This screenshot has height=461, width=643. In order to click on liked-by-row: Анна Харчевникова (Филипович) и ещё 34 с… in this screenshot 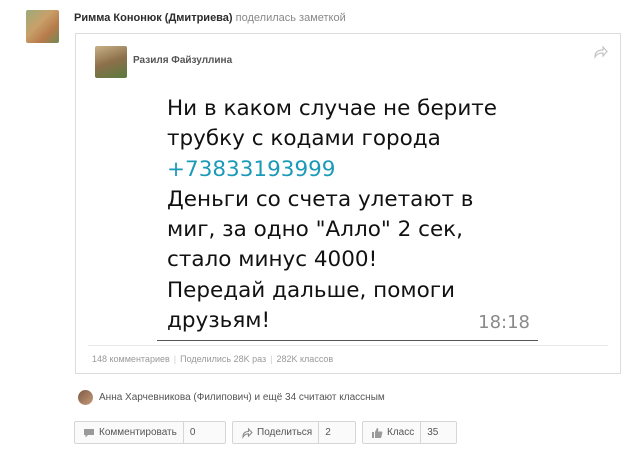, I will do `click(231, 397)`.